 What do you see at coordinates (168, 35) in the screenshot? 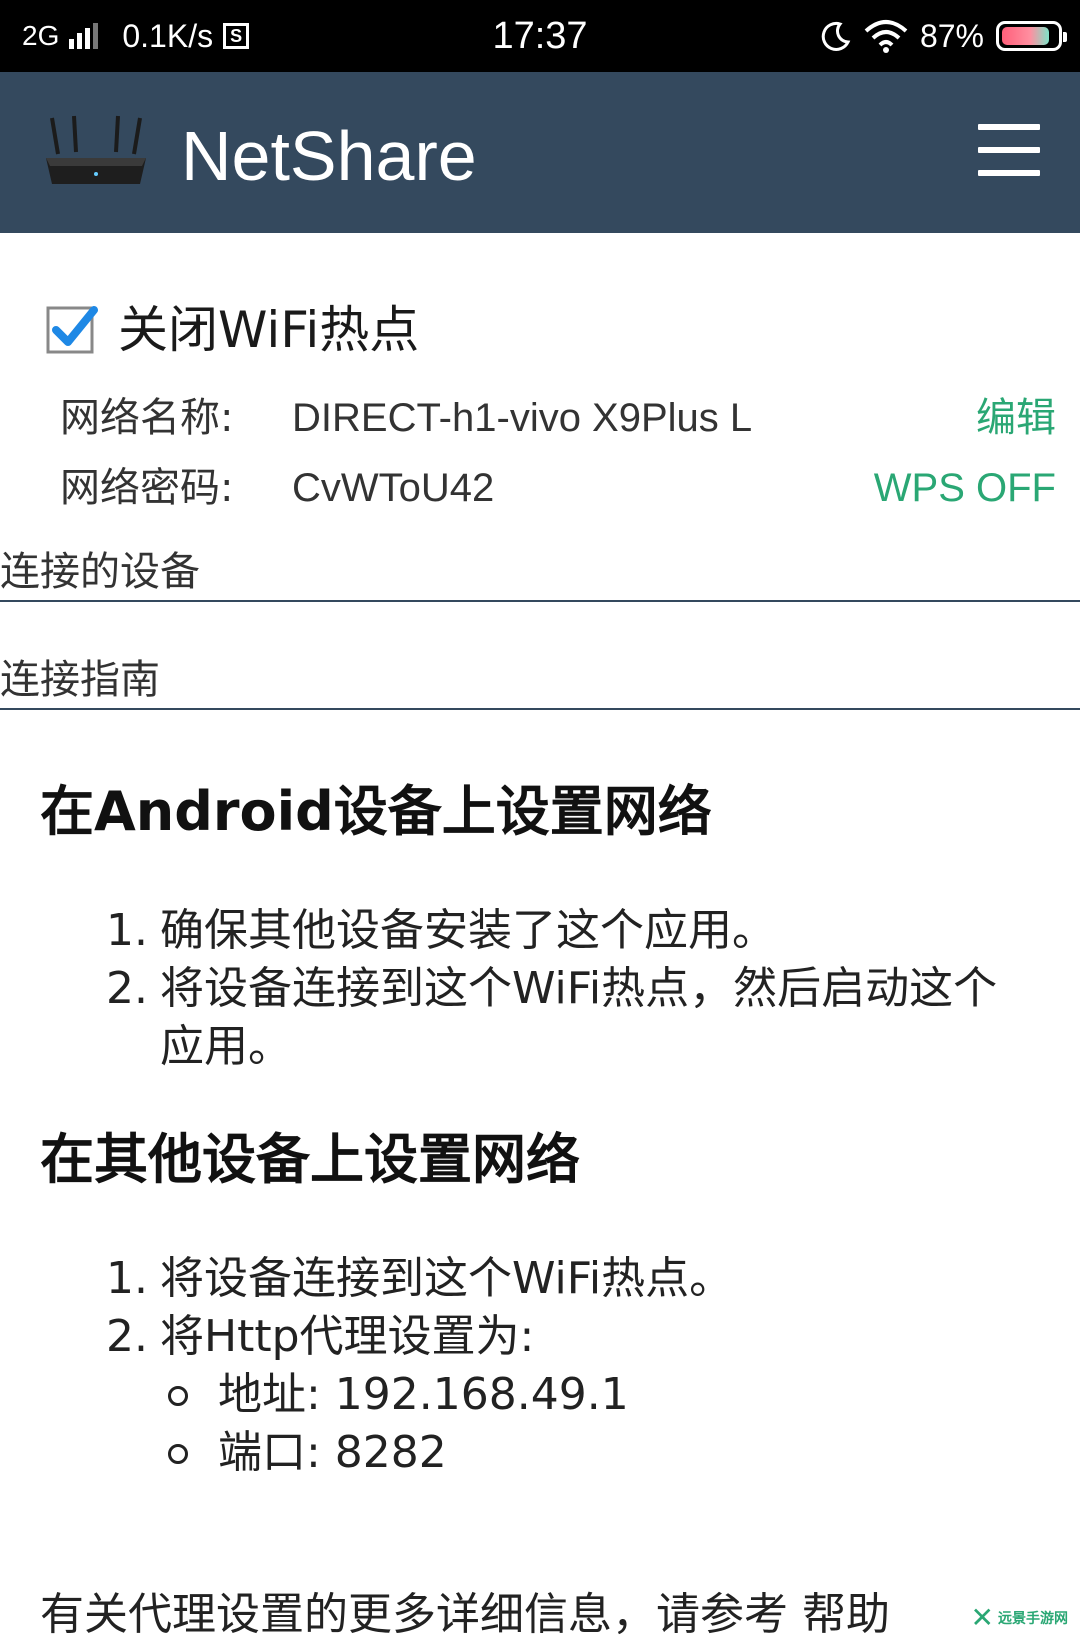
I see `data-speed: 0.1K/s` at bounding box center [168, 35].